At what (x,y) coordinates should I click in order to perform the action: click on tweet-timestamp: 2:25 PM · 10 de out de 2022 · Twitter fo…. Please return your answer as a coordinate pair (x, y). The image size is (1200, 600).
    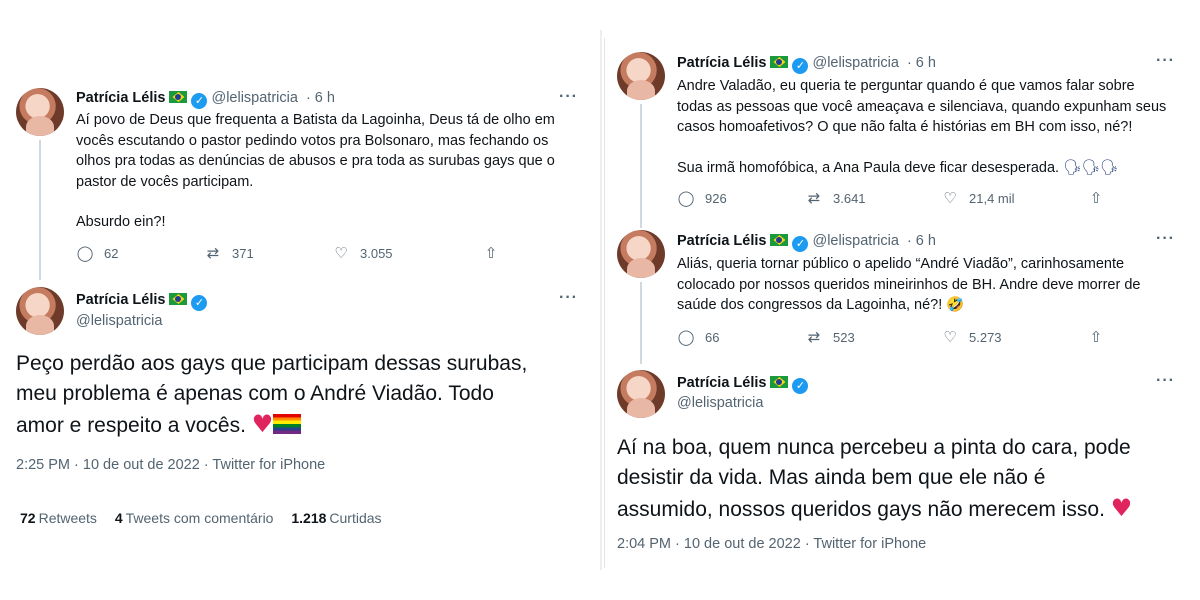
    Looking at the image, I should click on (170, 465).